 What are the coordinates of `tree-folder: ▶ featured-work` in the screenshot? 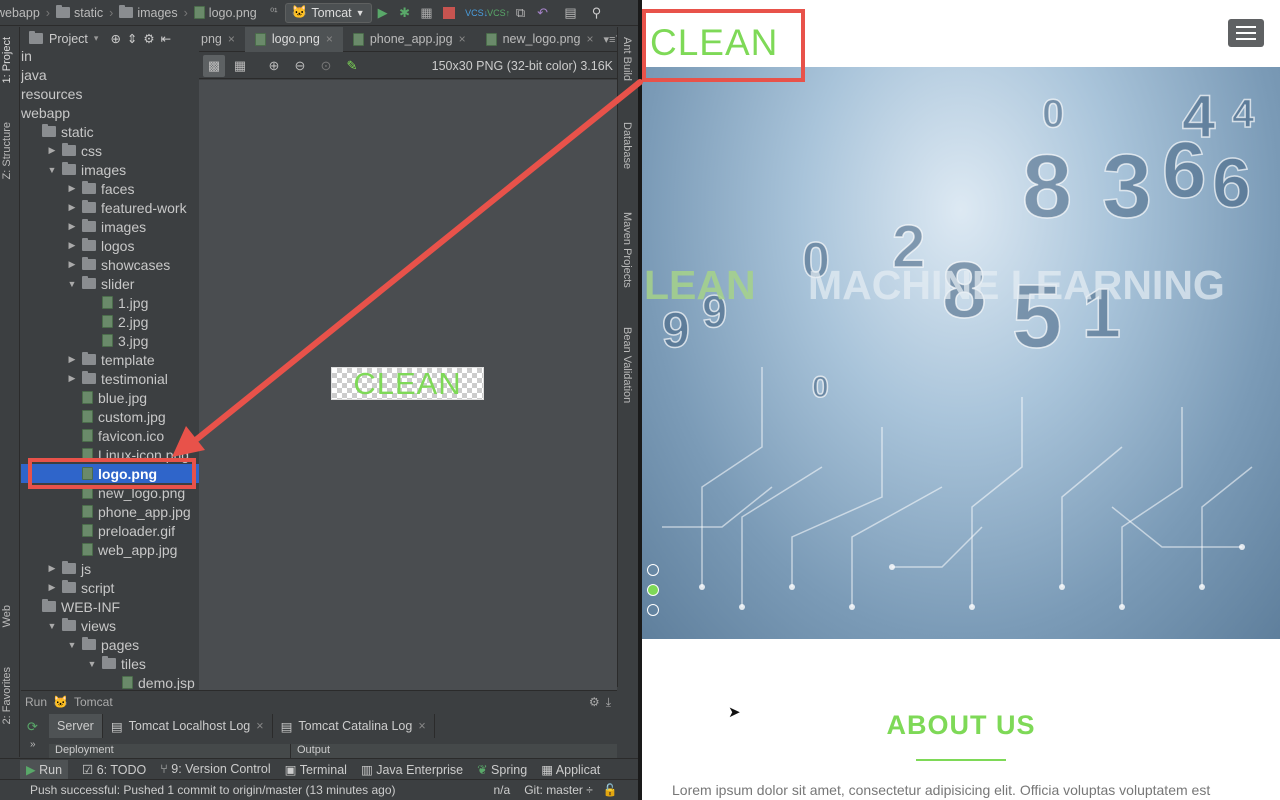 It's located at (110, 207).